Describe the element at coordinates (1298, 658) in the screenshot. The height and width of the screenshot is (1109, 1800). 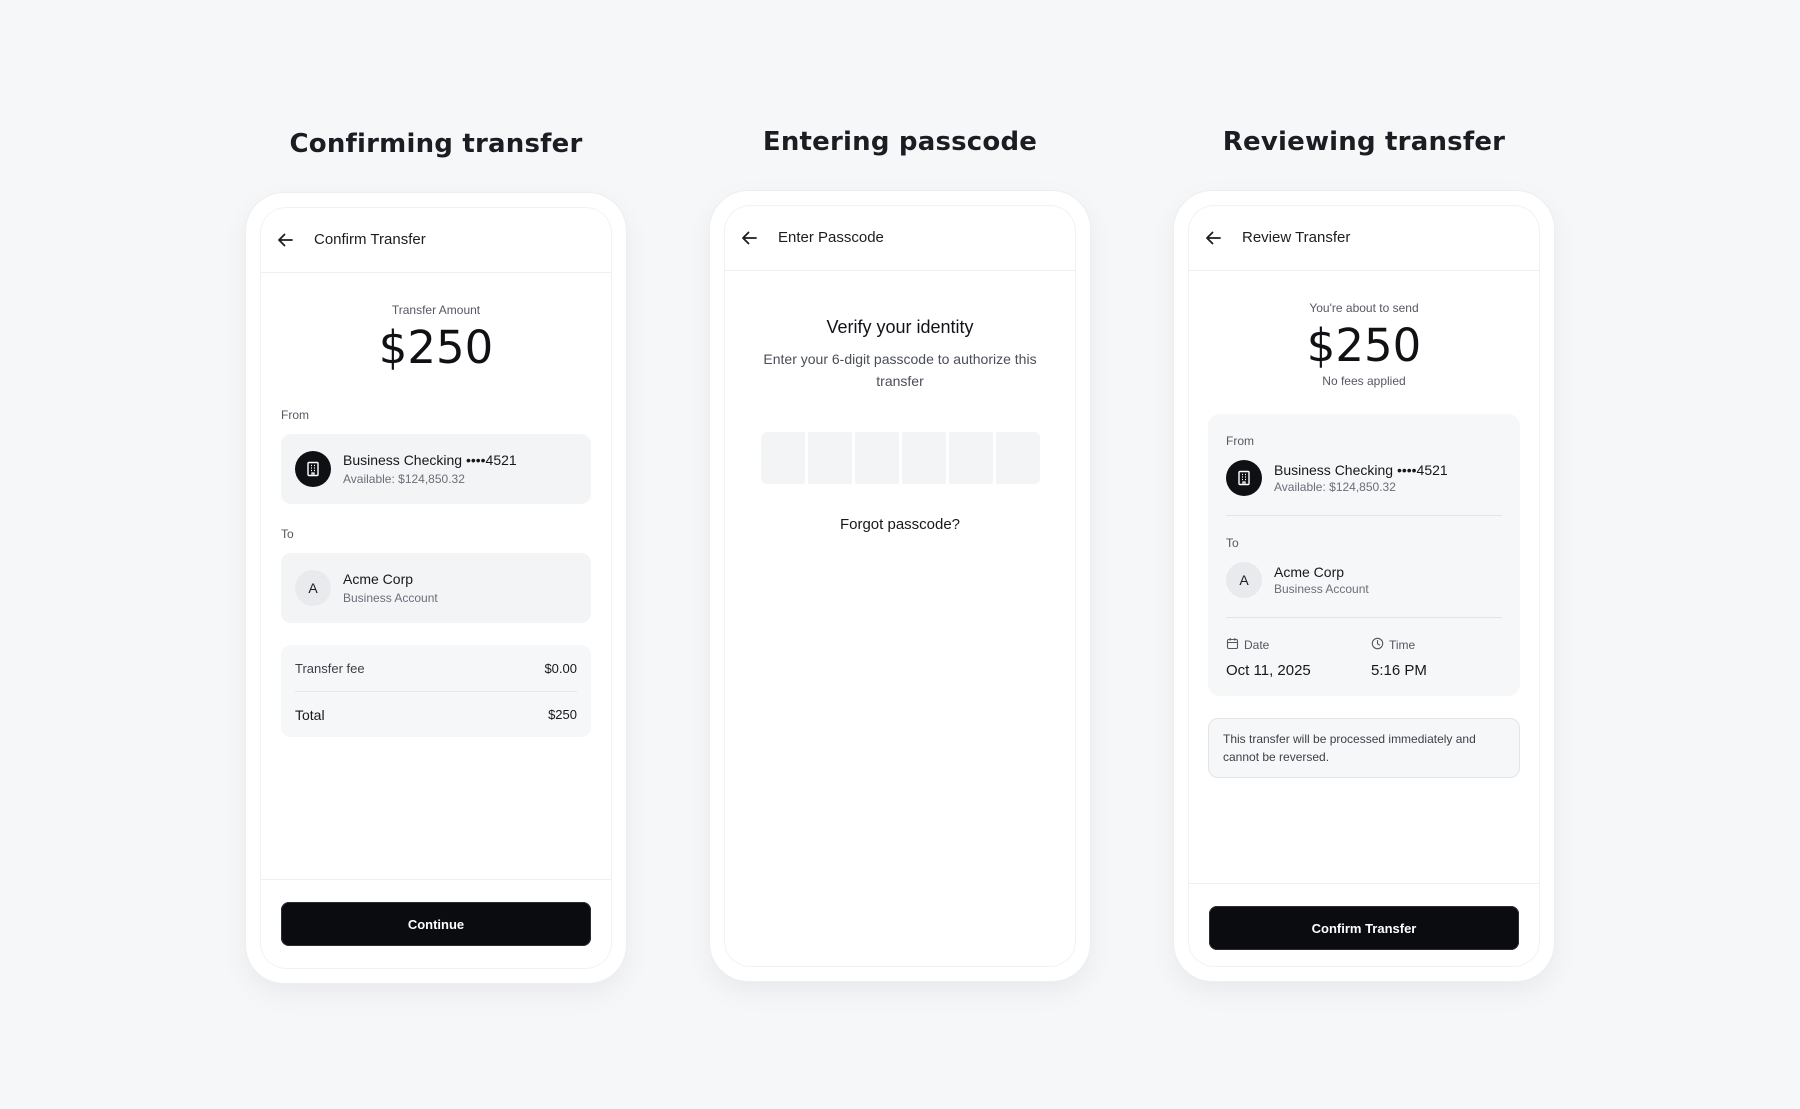
I see `date-block: Date Oct 11, 2025` at that location.